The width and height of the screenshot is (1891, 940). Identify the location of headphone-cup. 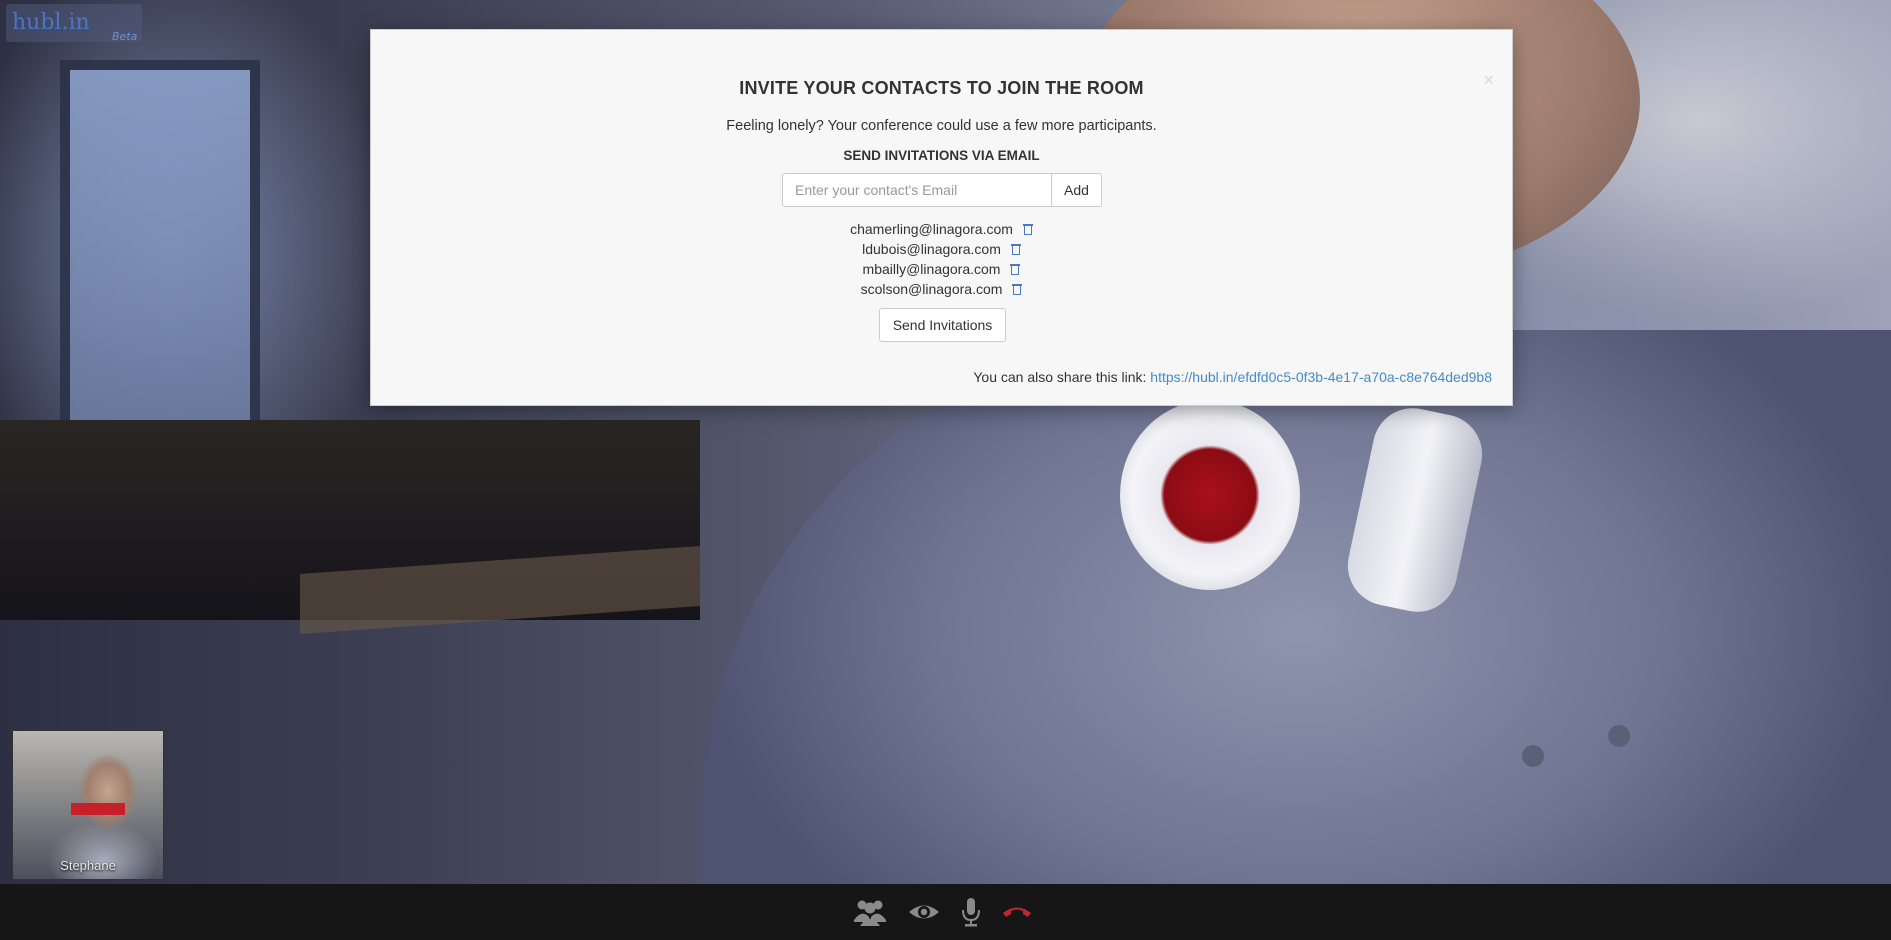
(1210, 495).